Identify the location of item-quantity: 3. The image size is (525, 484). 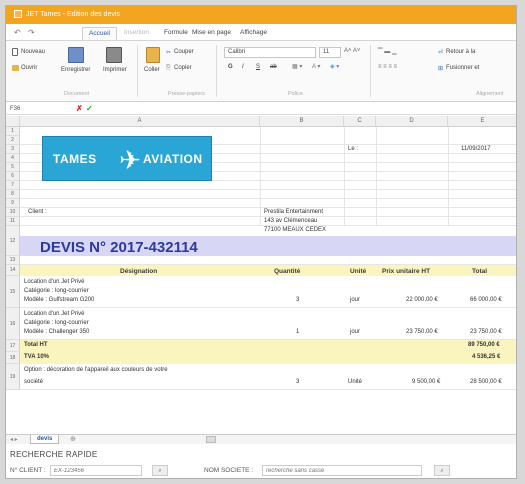
(298, 300).